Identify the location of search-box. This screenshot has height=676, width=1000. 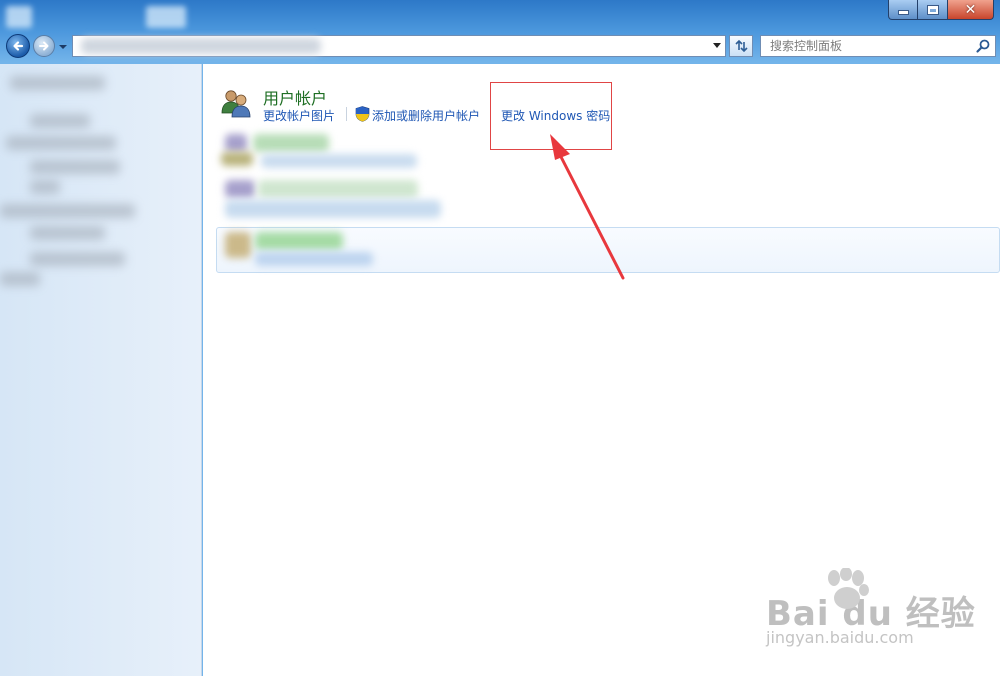
(878, 46).